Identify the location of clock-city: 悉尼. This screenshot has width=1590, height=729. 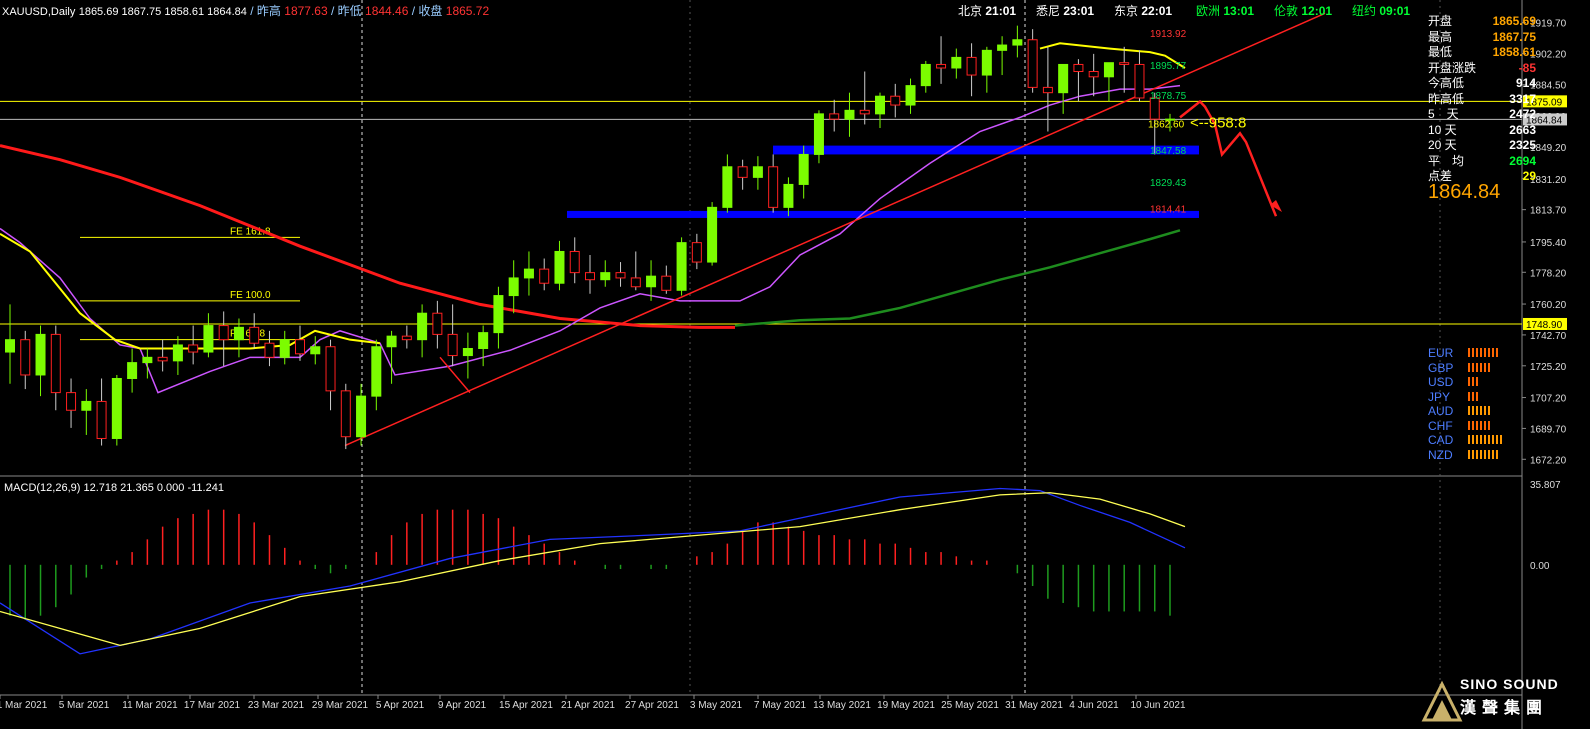
(1050, 11).